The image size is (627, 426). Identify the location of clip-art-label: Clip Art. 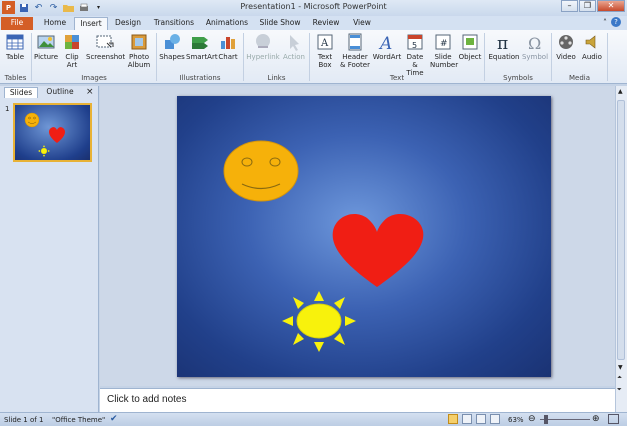
(72, 61).